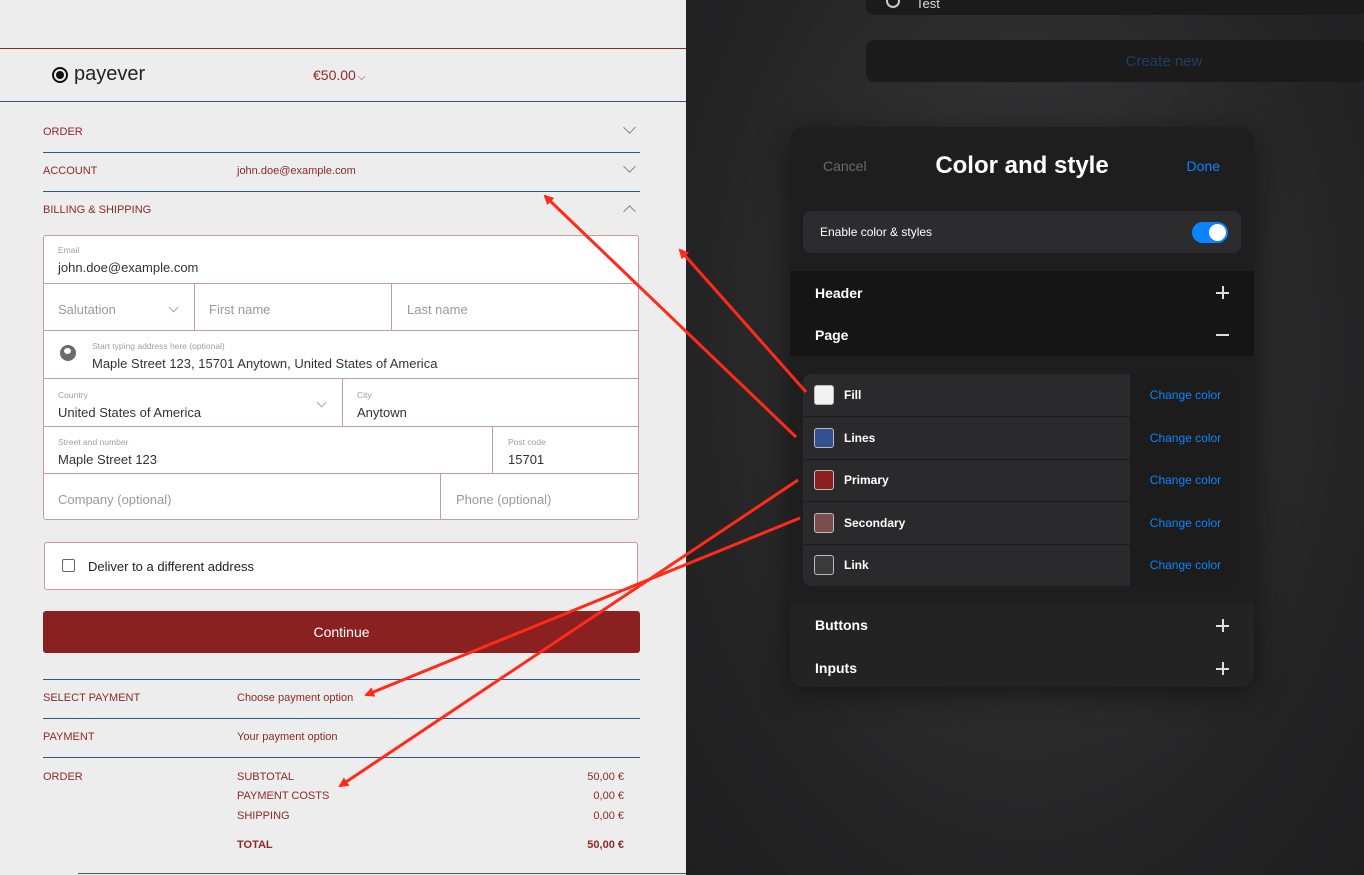  I want to click on salutation-select: Salutation, so click(119, 307).